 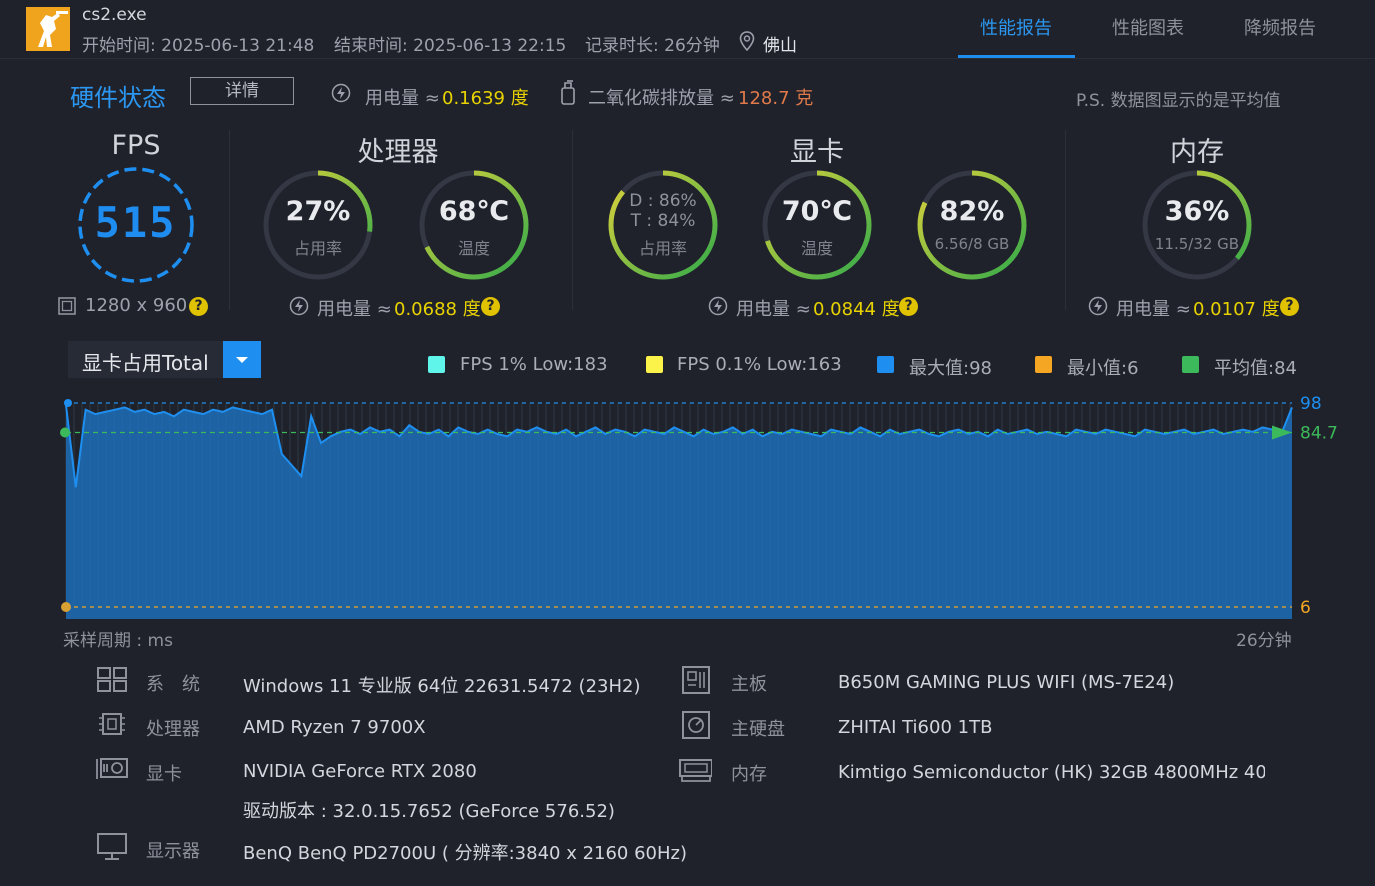 I want to click on active-tab-indicator, so click(x=1016, y=56).